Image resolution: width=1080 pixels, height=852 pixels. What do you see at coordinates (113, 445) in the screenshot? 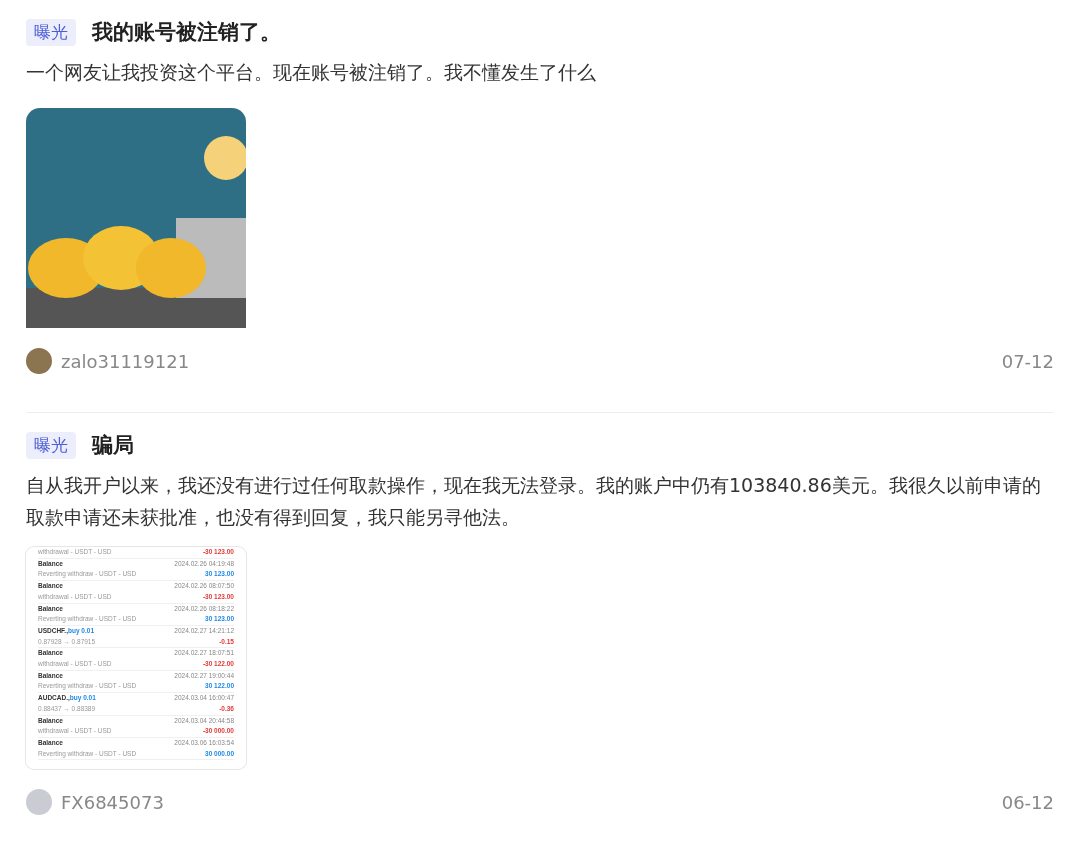
I see `post-title: 骗局` at bounding box center [113, 445].